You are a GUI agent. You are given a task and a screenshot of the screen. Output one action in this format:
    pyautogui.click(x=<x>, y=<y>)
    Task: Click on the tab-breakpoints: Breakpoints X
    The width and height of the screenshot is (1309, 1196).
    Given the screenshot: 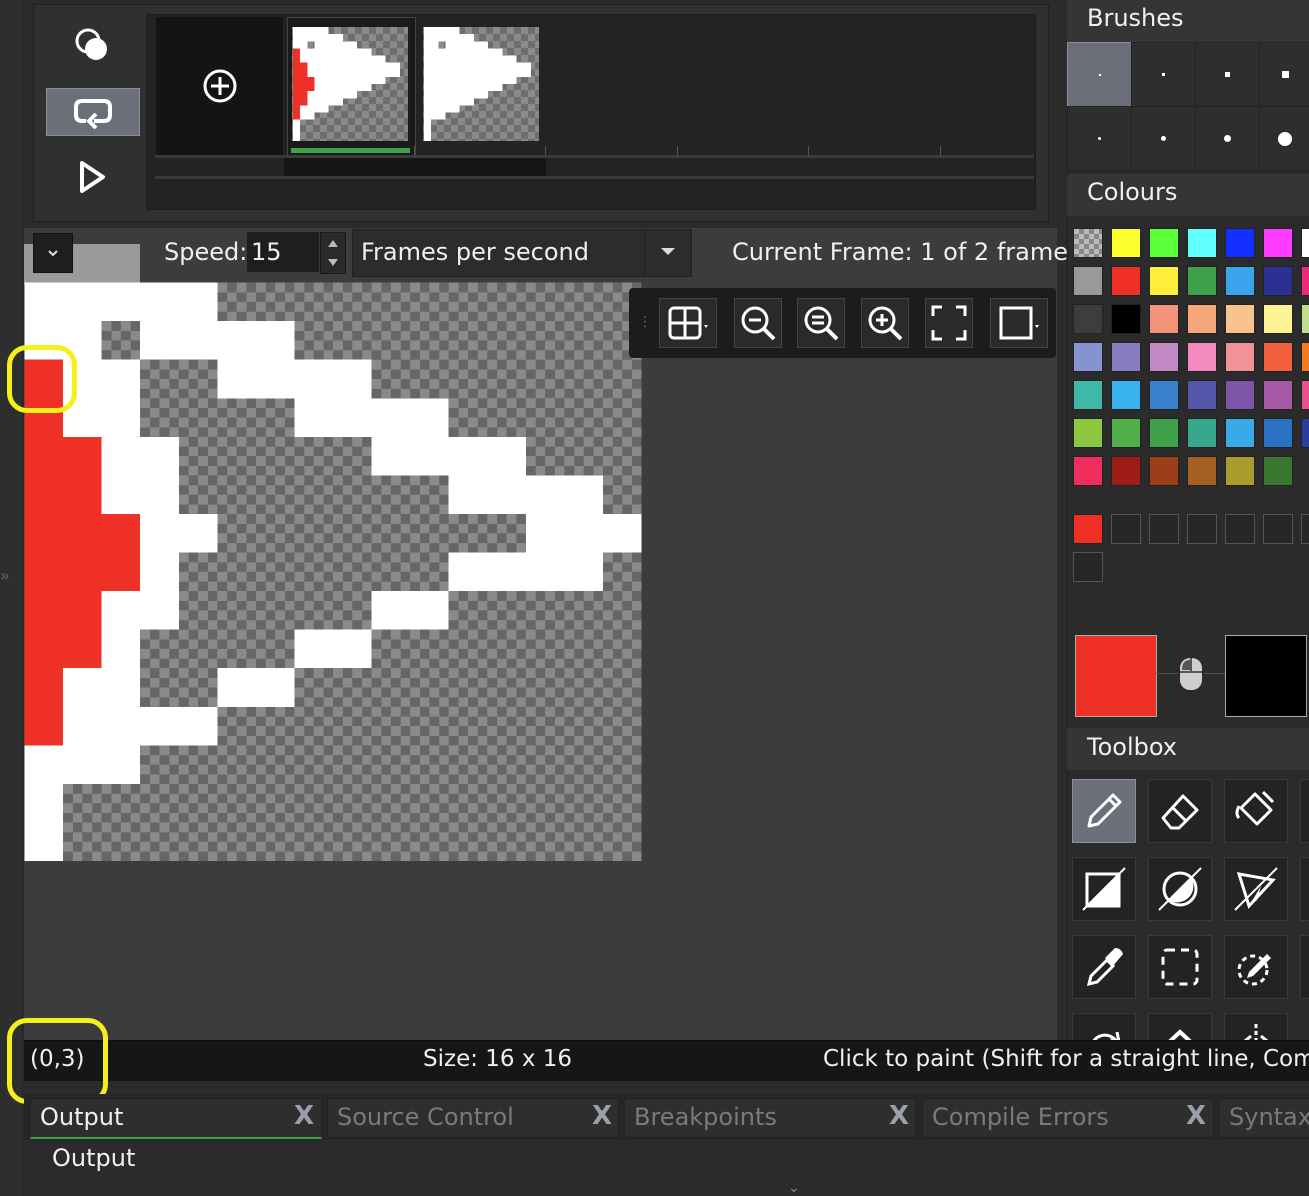 What is the action you would take?
    pyautogui.click(x=770, y=1118)
    